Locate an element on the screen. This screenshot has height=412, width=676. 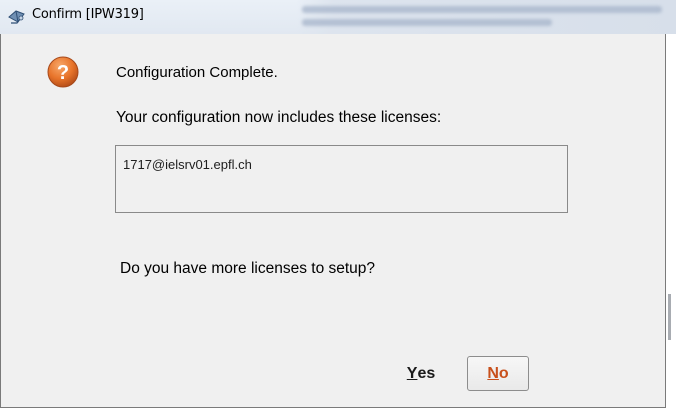
question-icon: ? is located at coordinates (63, 72).